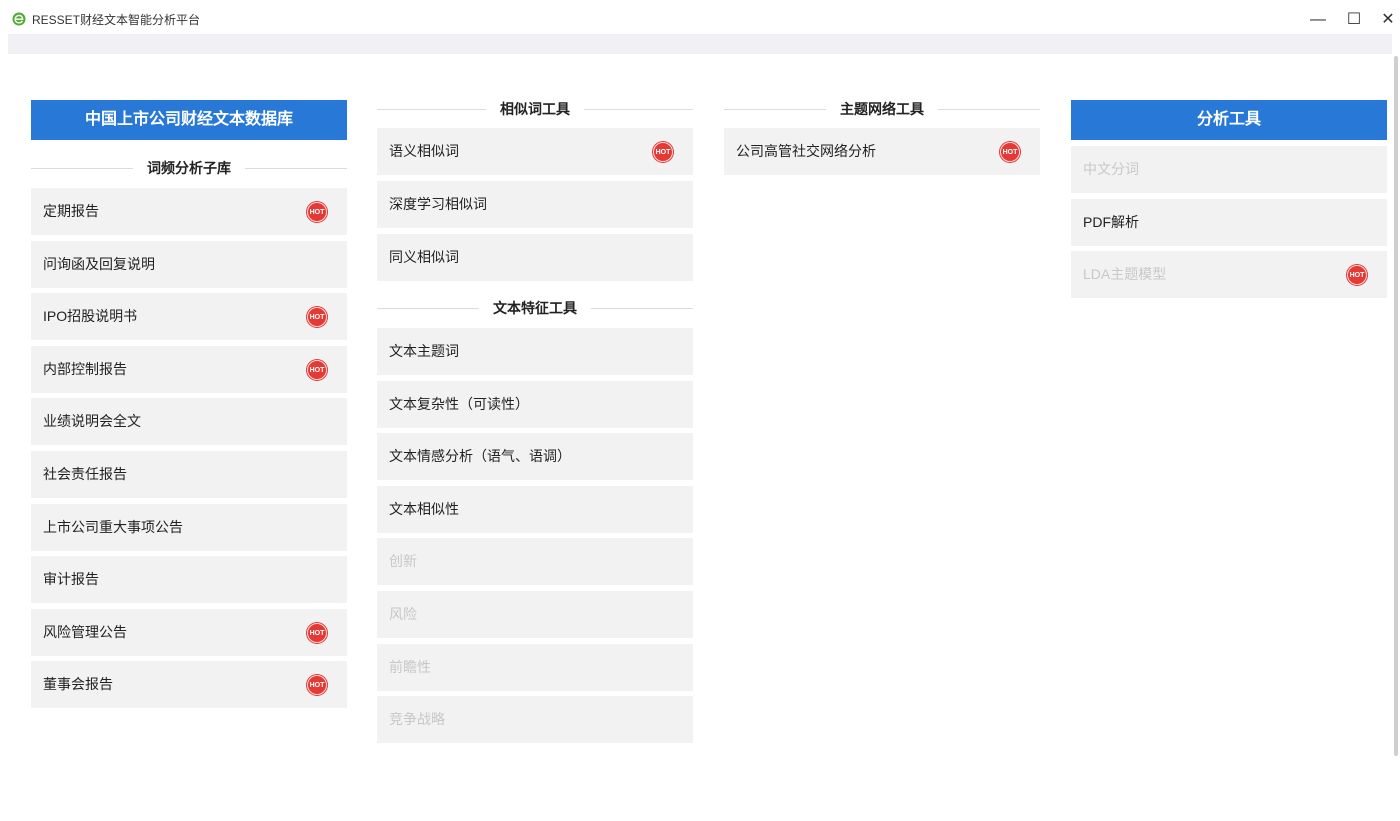 This screenshot has height=821, width=1400. What do you see at coordinates (189, 685) in the screenshot?
I see `database-item: 董事会报告 HOT` at bounding box center [189, 685].